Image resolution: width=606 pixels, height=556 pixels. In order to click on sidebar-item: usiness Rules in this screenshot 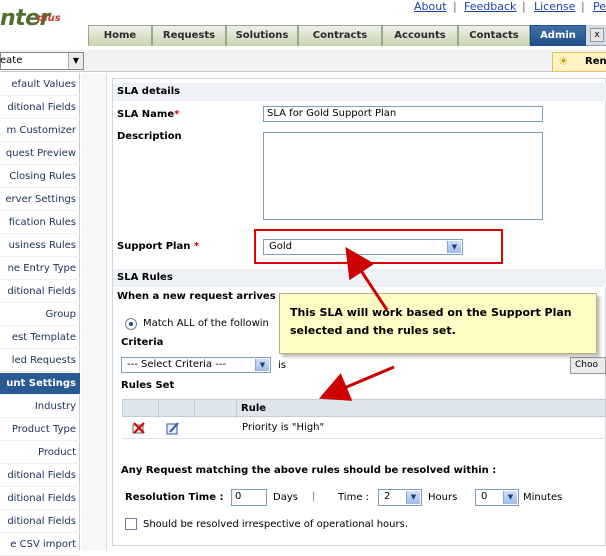, I will do `click(40, 246)`.